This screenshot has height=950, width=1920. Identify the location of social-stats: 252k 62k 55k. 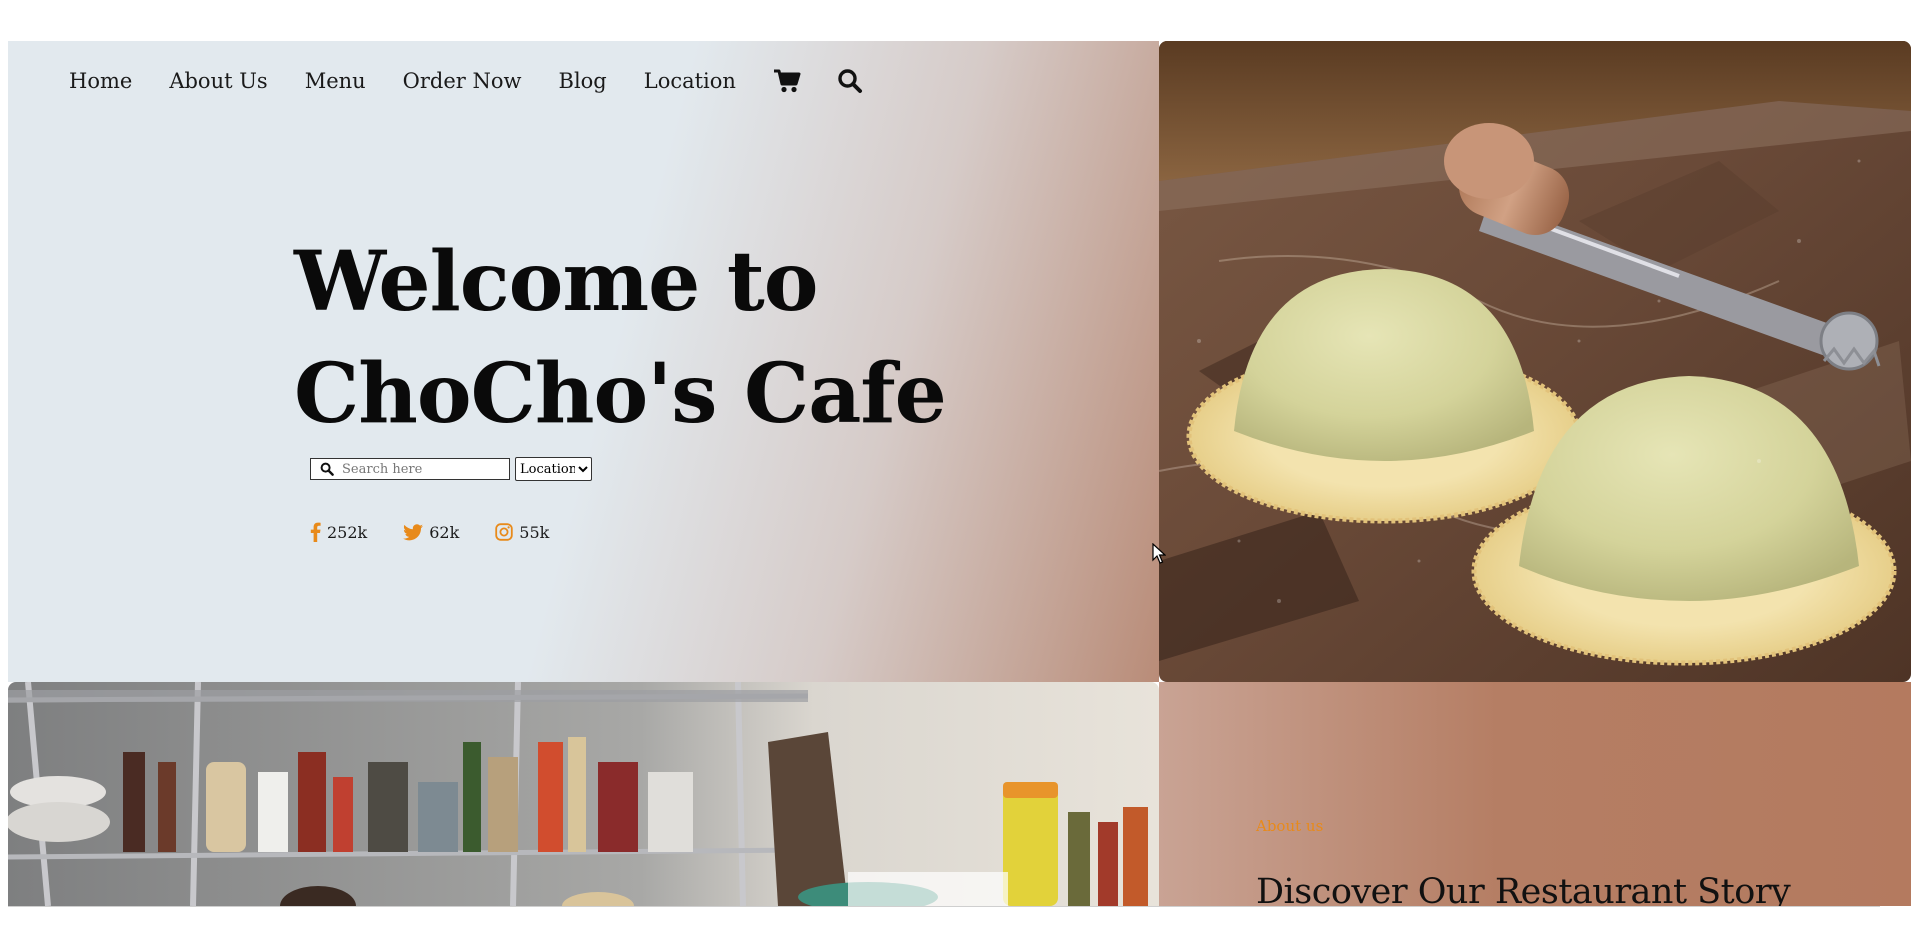
(447, 532).